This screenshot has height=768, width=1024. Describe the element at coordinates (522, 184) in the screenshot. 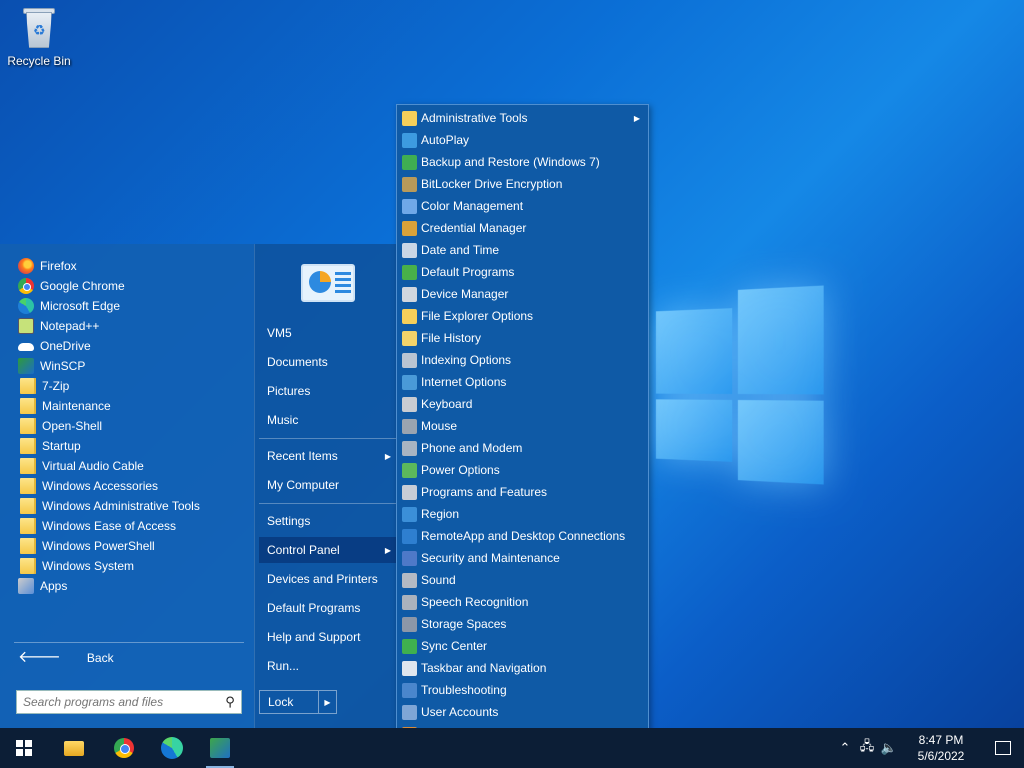

I see `cp-item-bitlocker-drive-encryption: BitLocker Drive Encryption` at that location.